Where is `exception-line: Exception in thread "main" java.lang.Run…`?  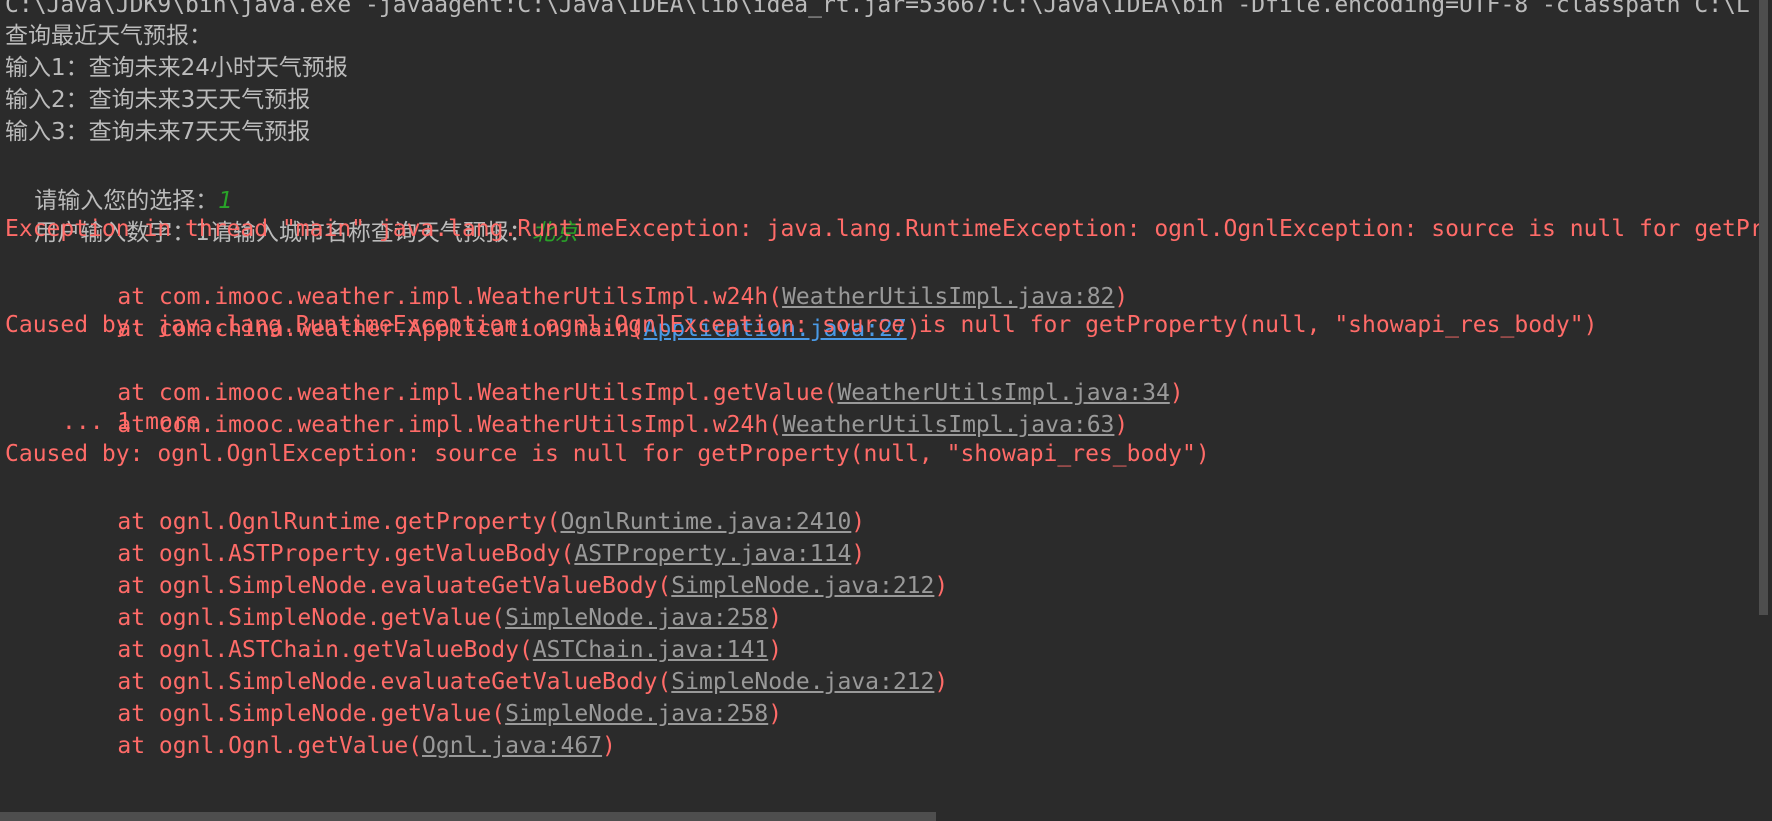
exception-line: Exception in thread "main" java.lang.Run… is located at coordinates (884, 229).